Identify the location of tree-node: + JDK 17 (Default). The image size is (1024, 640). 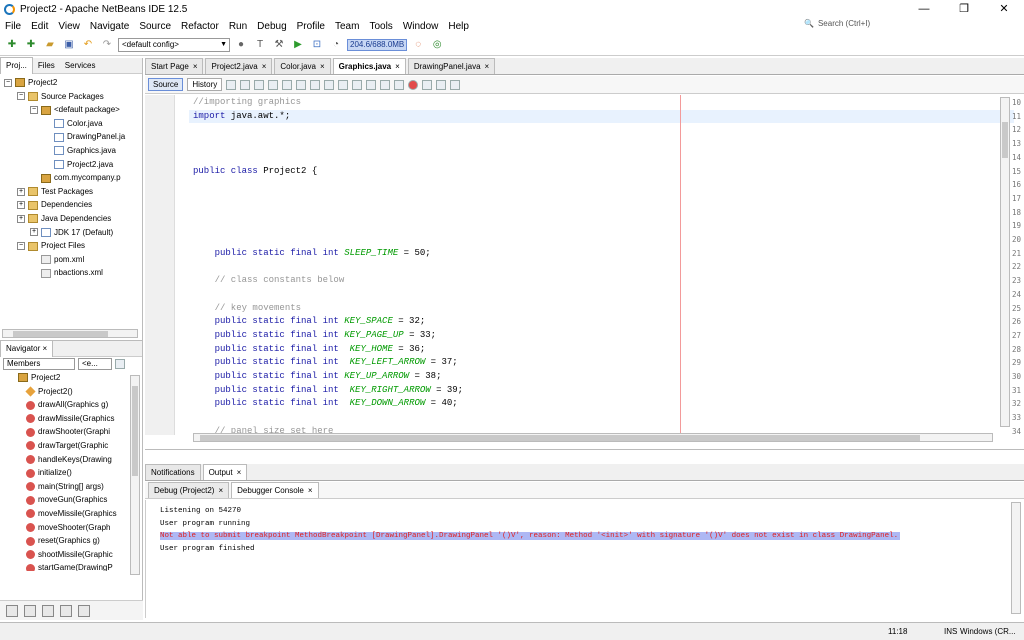
(71, 233).